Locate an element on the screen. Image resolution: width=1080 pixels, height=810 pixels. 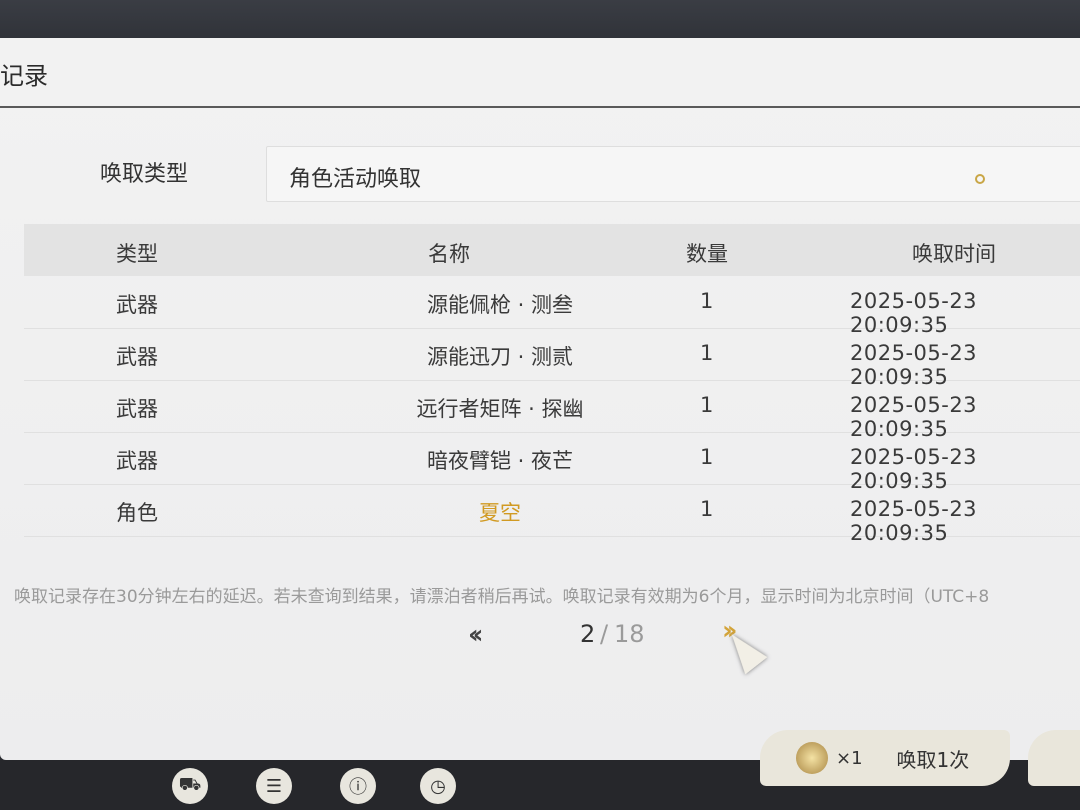
row-name: 暗夜臂铠 · 夜芒 is located at coordinates (500, 461).